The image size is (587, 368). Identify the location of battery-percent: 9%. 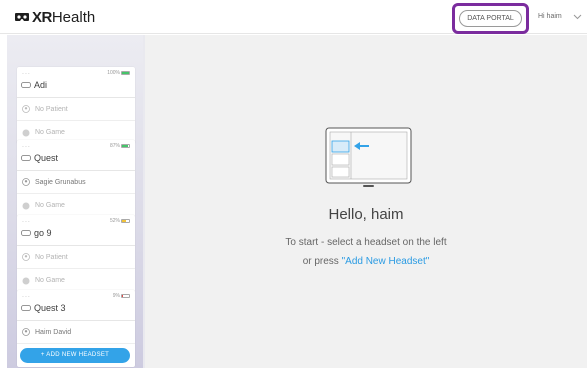
(116, 296).